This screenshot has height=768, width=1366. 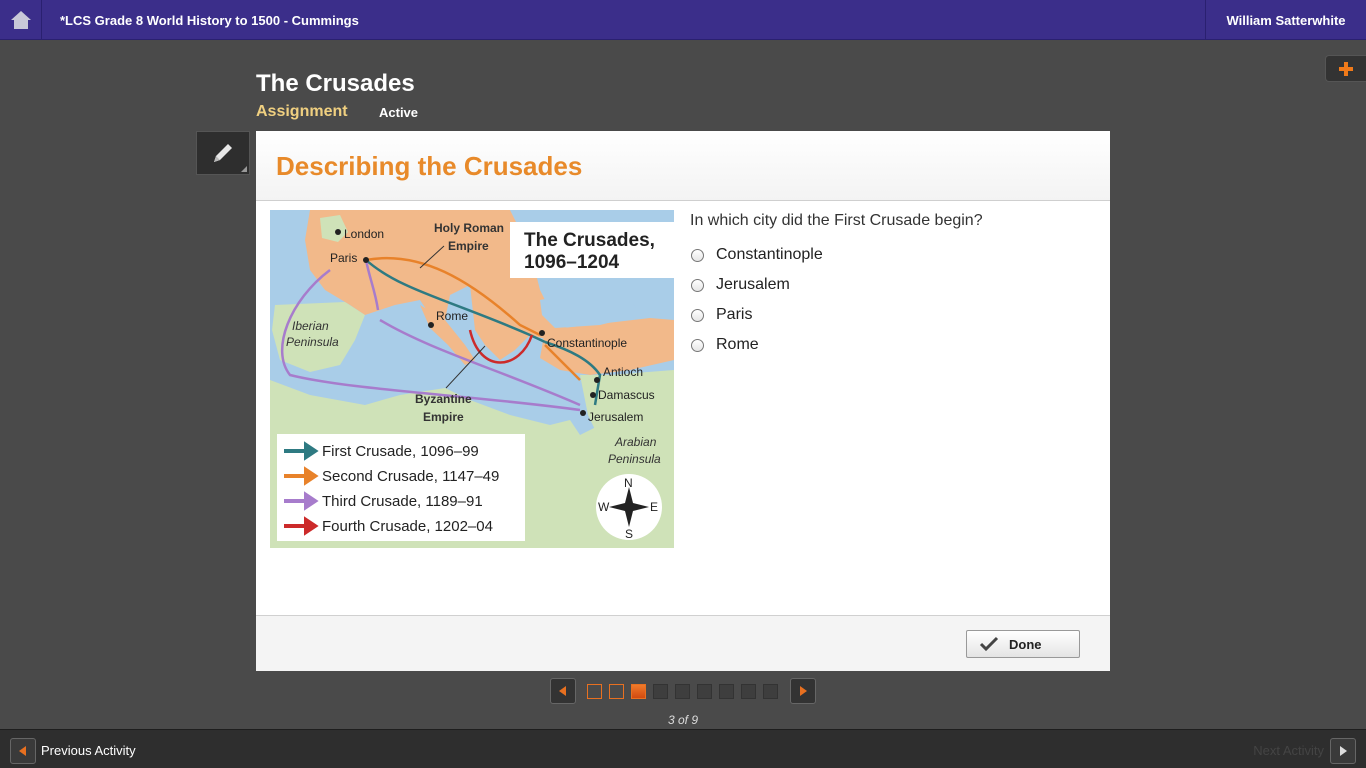 I want to click on option-paris: Paris, so click(x=721, y=315).